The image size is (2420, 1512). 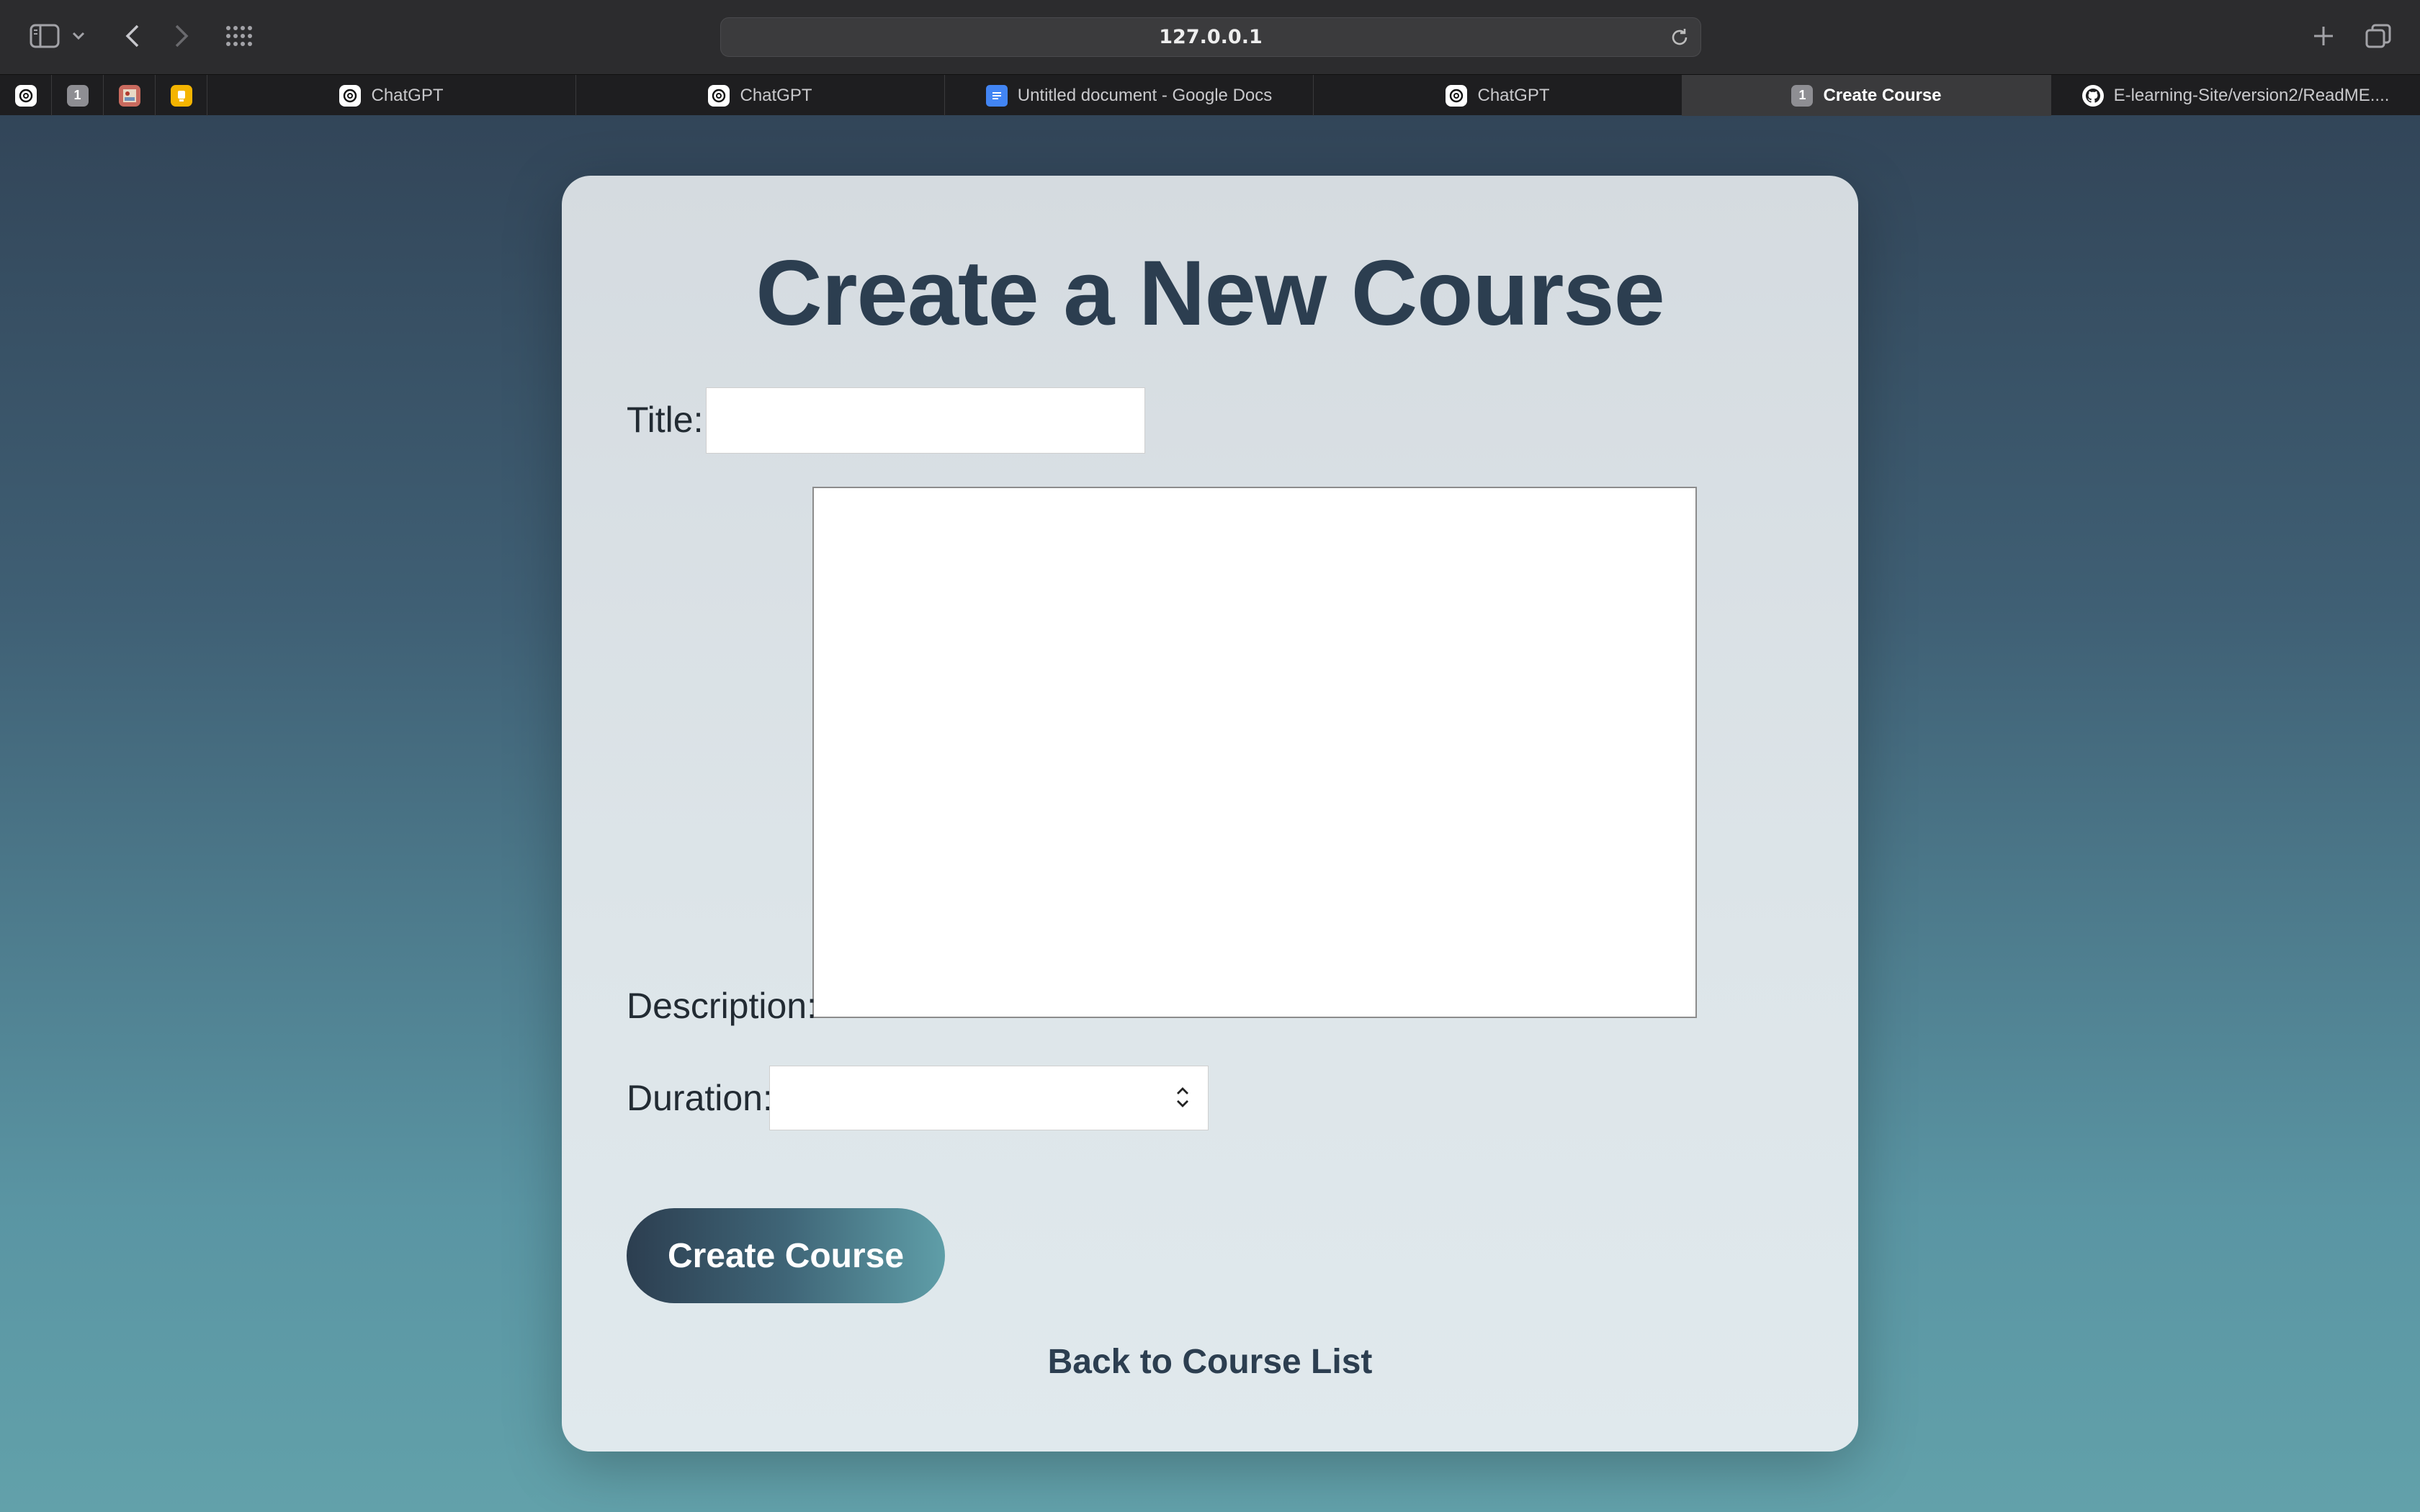 What do you see at coordinates (700, 1098) in the screenshot?
I see `duration-label: Duration:` at bounding box center [700, 1098].